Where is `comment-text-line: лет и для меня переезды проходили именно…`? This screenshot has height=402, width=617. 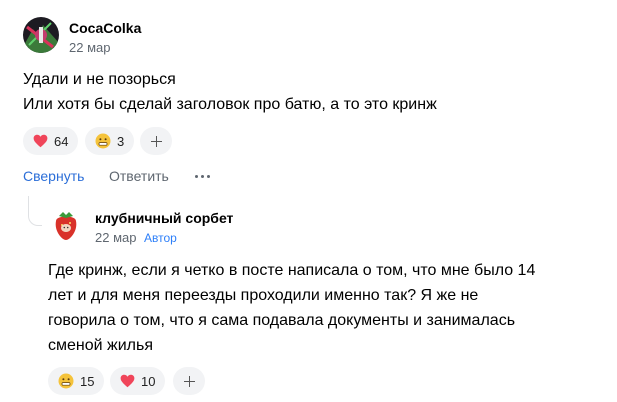
comment-text-line: лет и для меня переезды проходили именно… is located at coordinates (263, 295).